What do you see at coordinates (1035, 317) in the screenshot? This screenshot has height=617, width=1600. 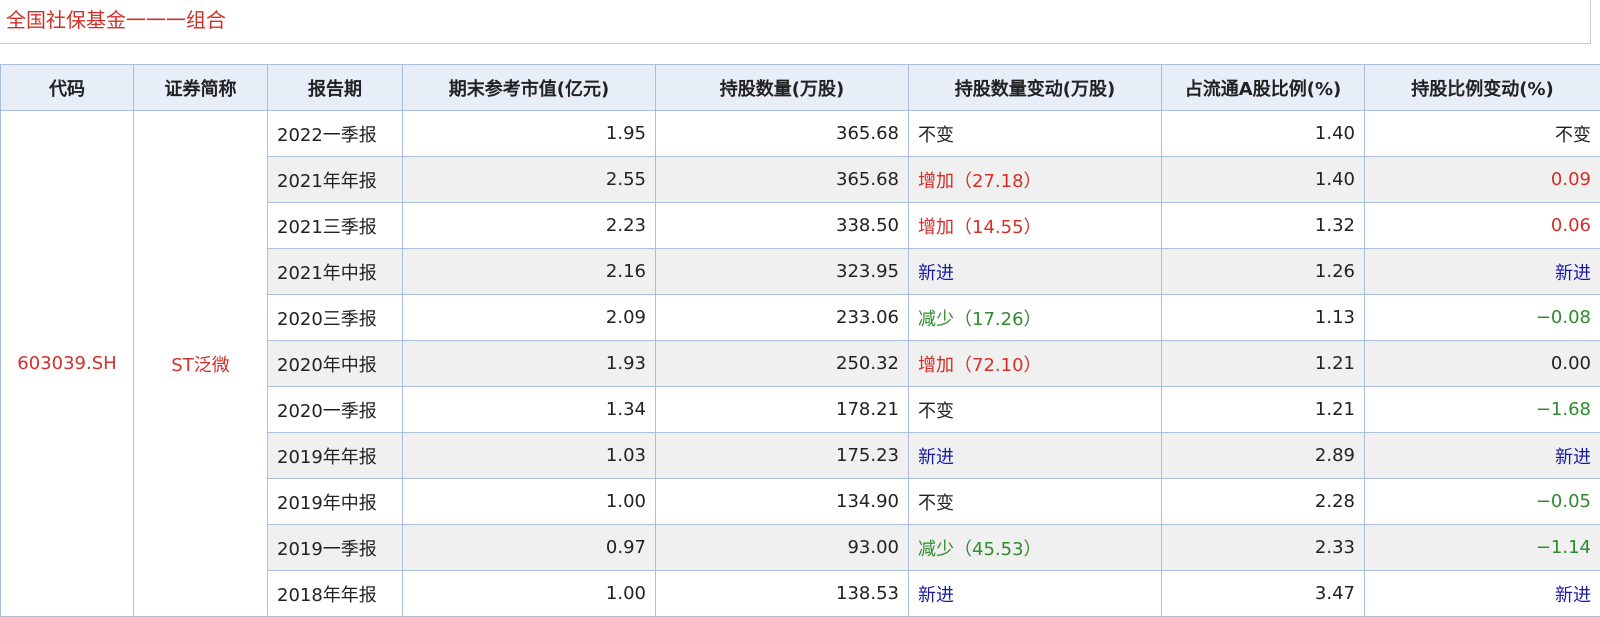 I see `share-change-cell: 减少（17.26）` at bounding box center [1035, 317].